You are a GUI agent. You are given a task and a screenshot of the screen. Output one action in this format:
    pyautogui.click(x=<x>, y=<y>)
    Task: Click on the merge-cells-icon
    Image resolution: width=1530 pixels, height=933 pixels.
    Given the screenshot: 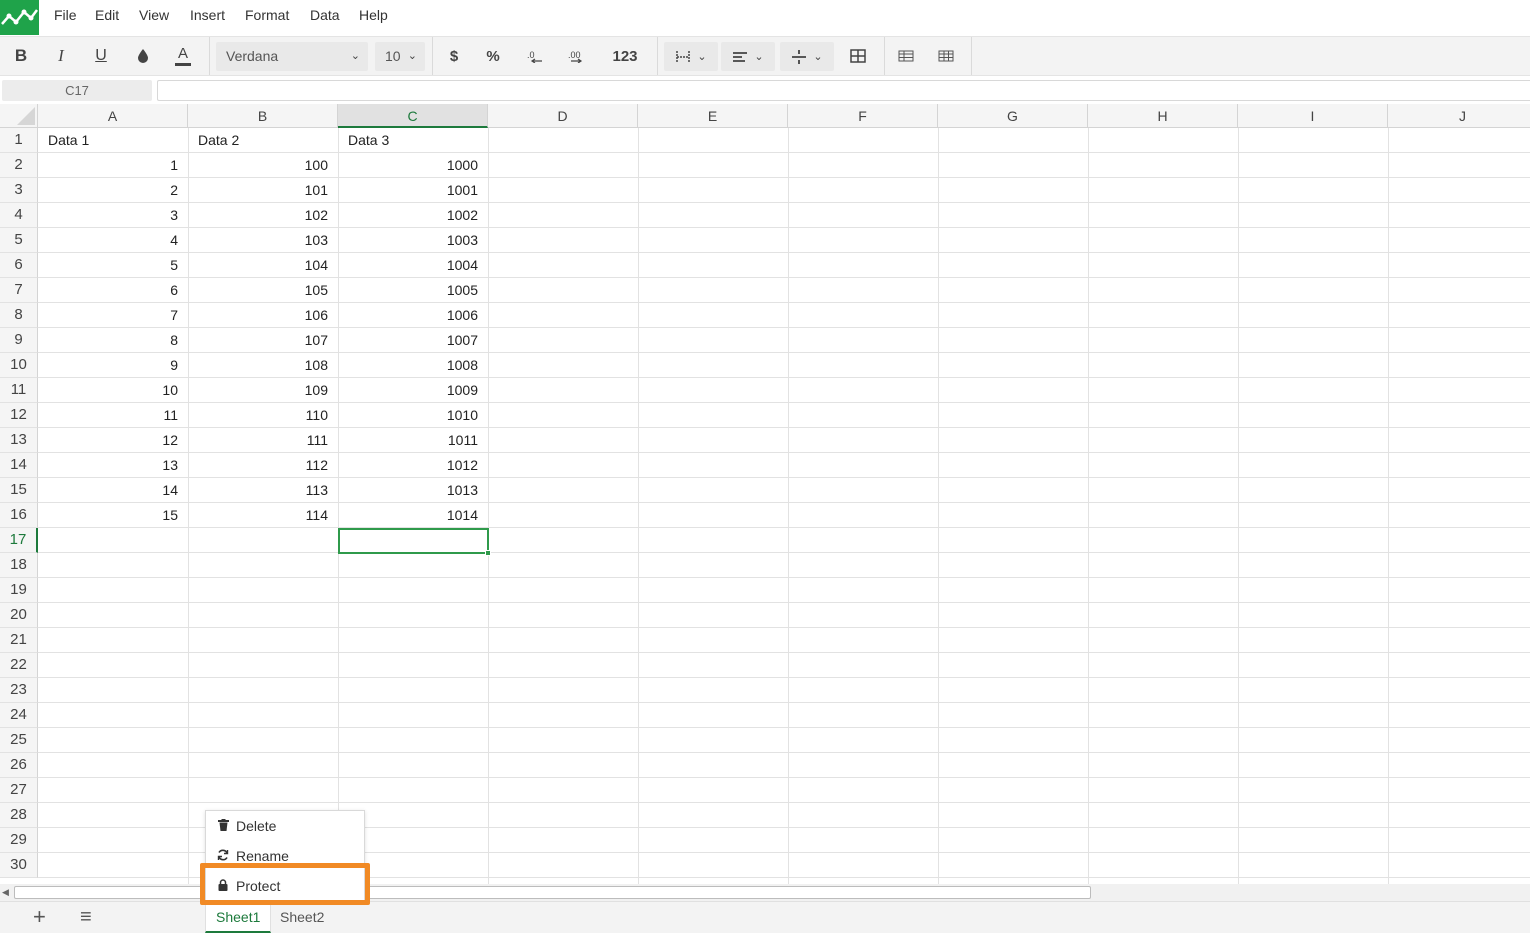 What is the action you would take?
    pyautogui.click(x=858, y=56)
    